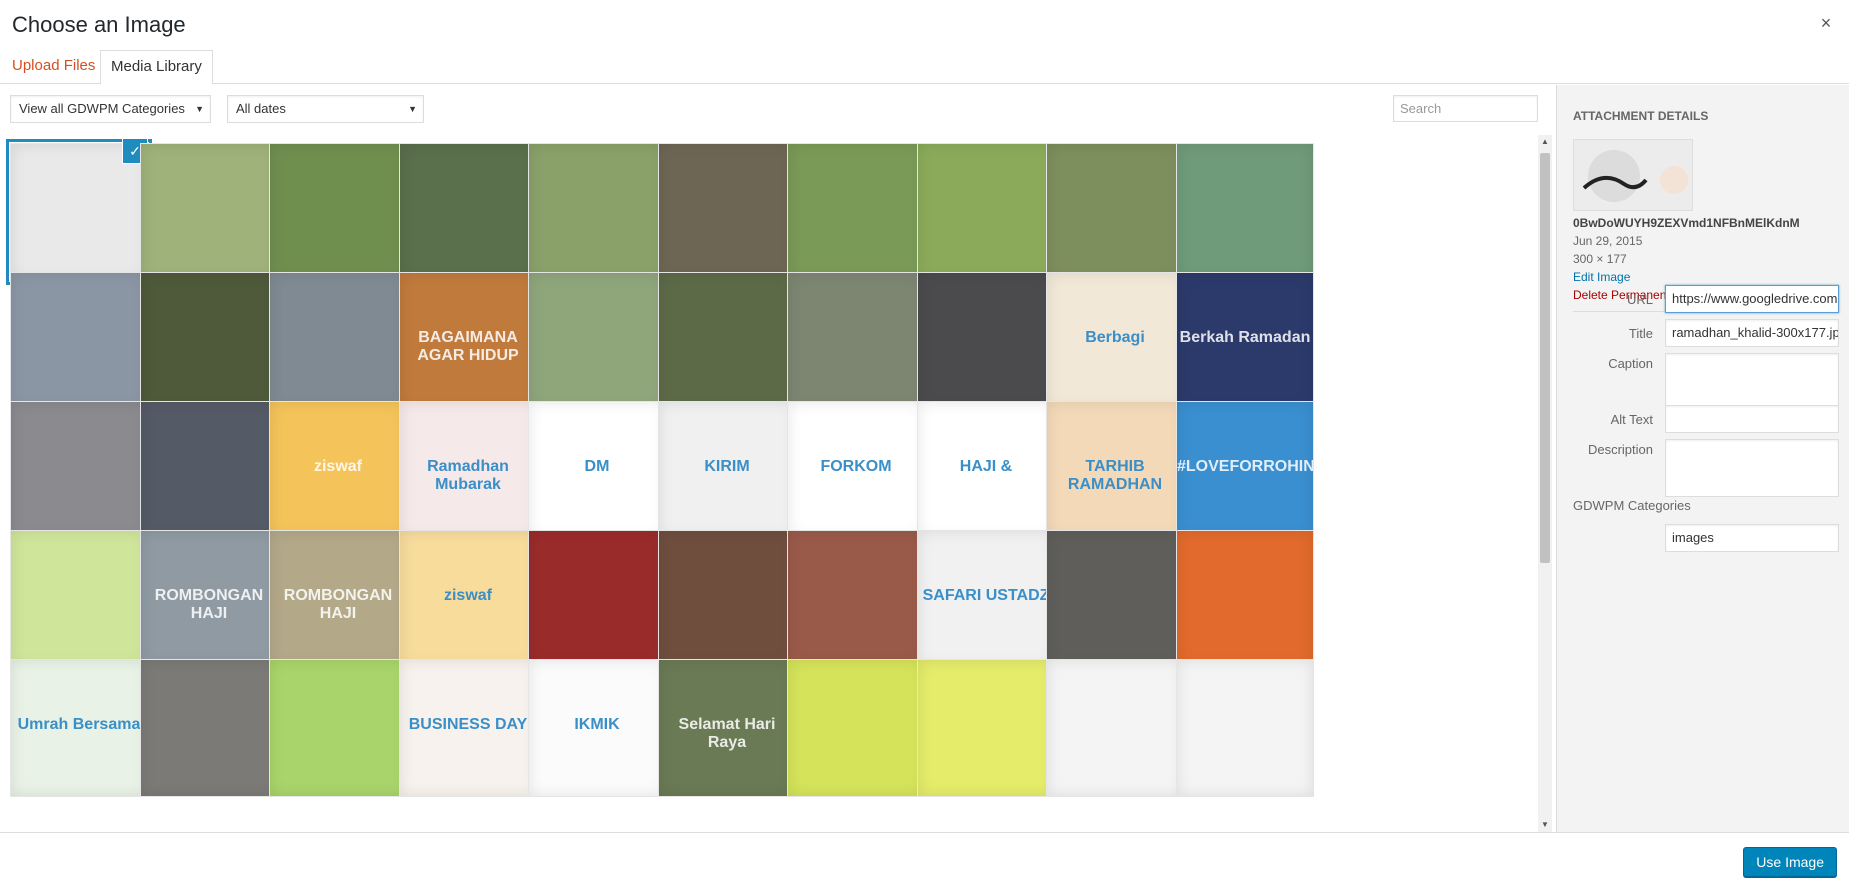  I want to click on url-field: https://www.googledrive.com, so click(1752, 299).